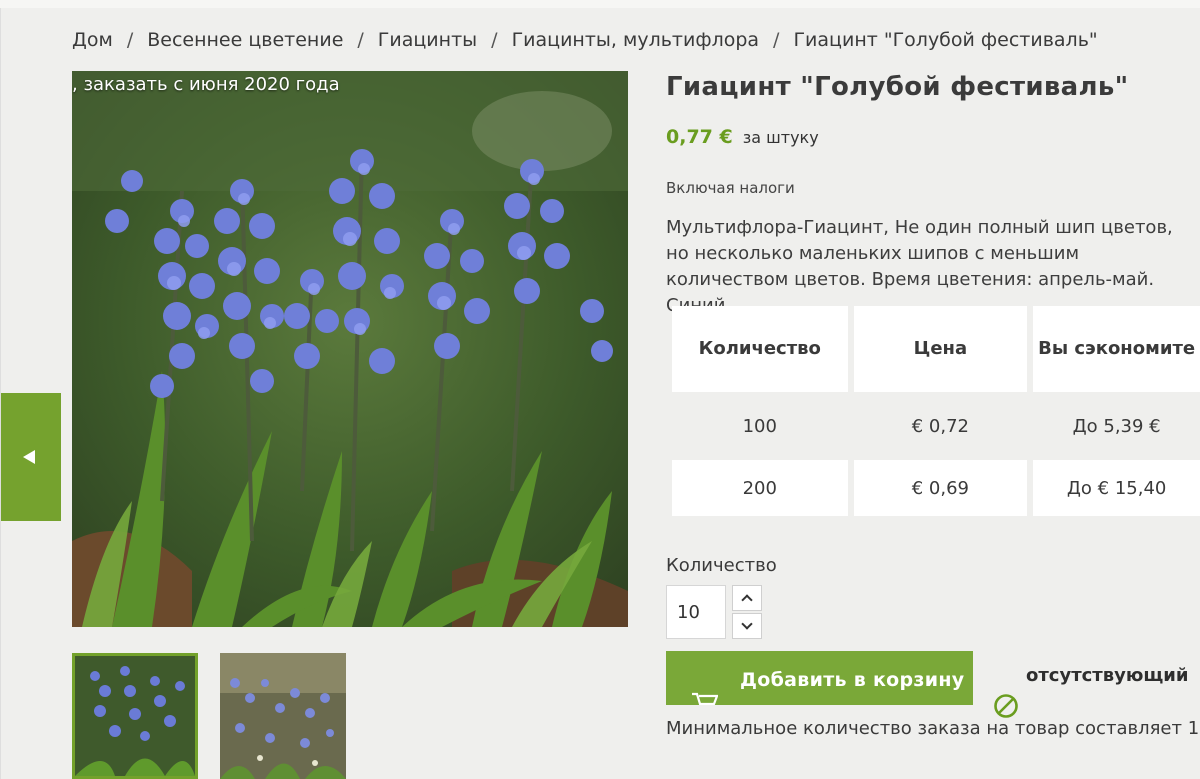 This screenshot has height=779, width=1200. I want to click on price-row: 0,77 € за штуку, so click(742, 137).